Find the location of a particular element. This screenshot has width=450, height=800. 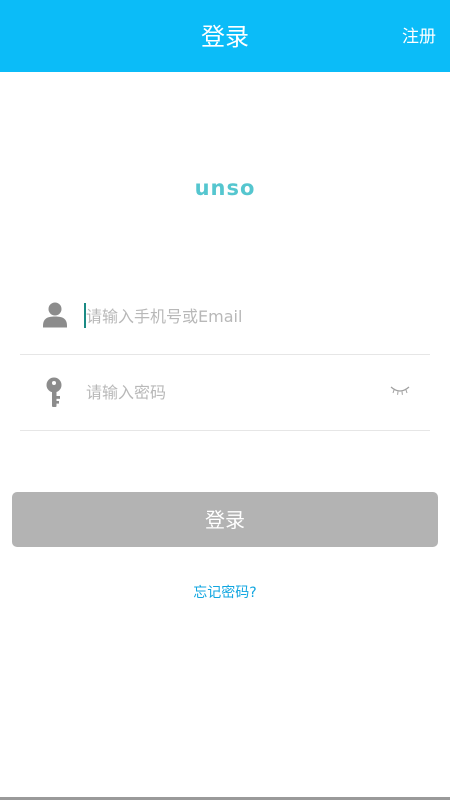

page-title: 登录 is located at coordinates (225, 37).